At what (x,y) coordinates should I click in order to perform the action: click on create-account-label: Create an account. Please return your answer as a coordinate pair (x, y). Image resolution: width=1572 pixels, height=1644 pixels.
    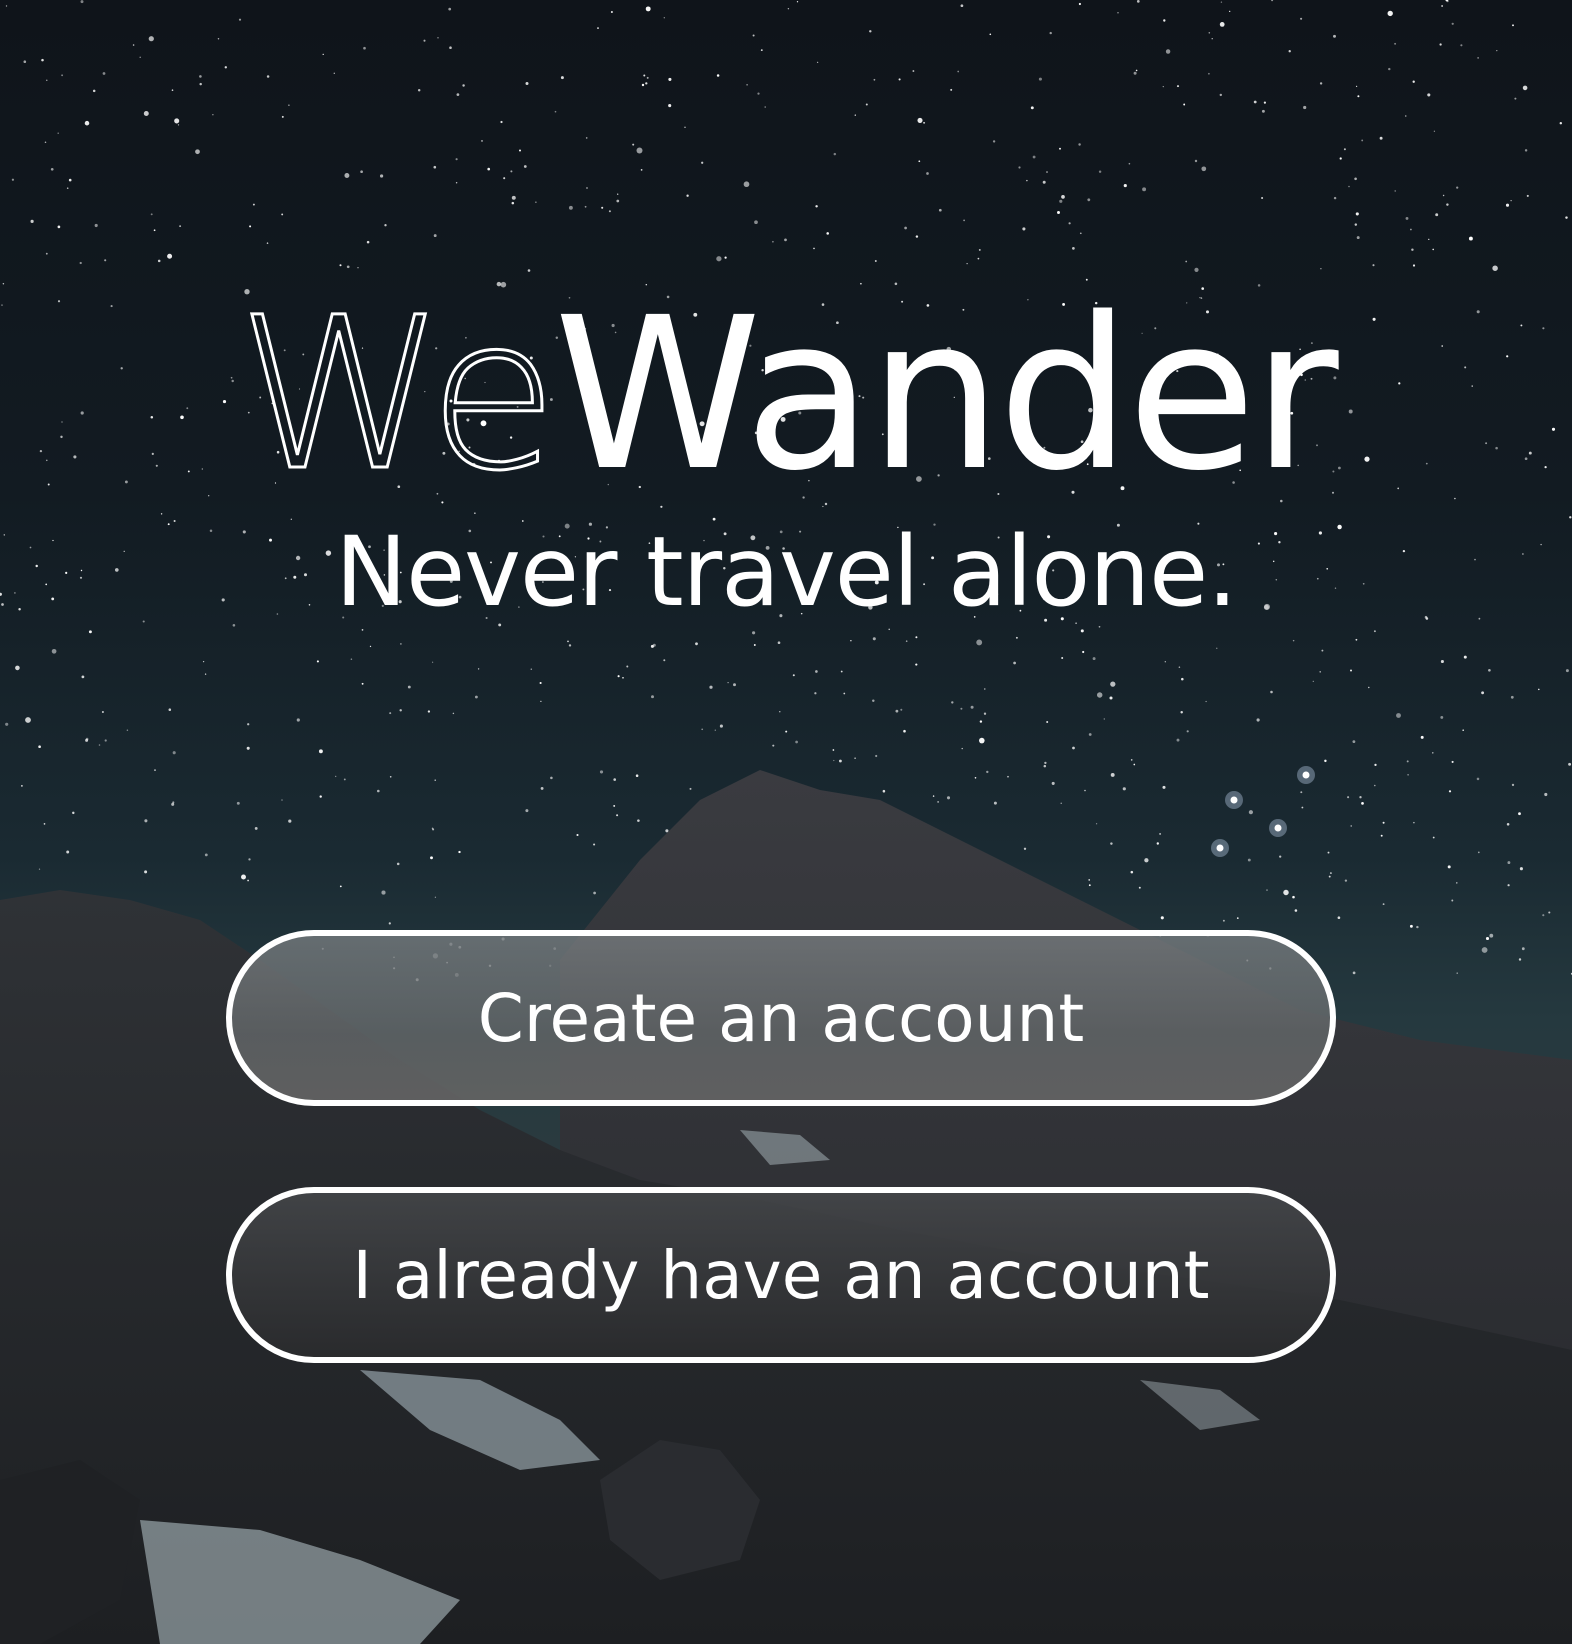
    Looking at the image, I should click on (781, 1018).